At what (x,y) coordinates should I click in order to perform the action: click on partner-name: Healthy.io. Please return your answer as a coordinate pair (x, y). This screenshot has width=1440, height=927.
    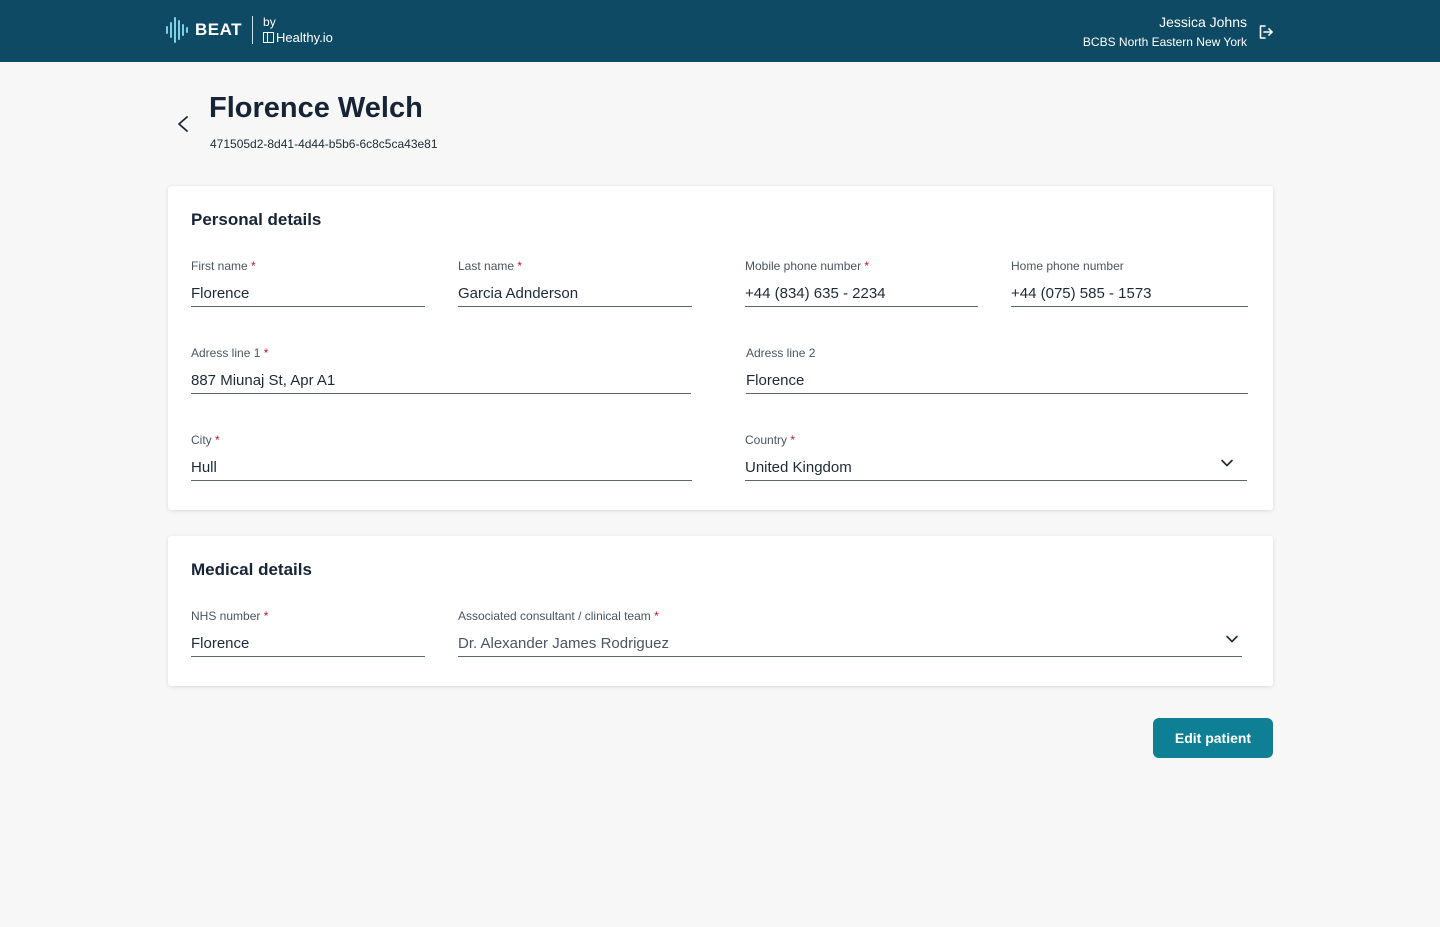
    Looking at the image, I should click on (304, 37).